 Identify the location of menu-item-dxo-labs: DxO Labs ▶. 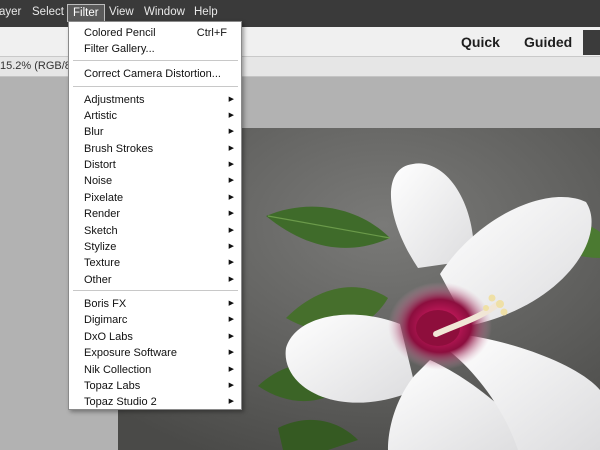
(155, 337).